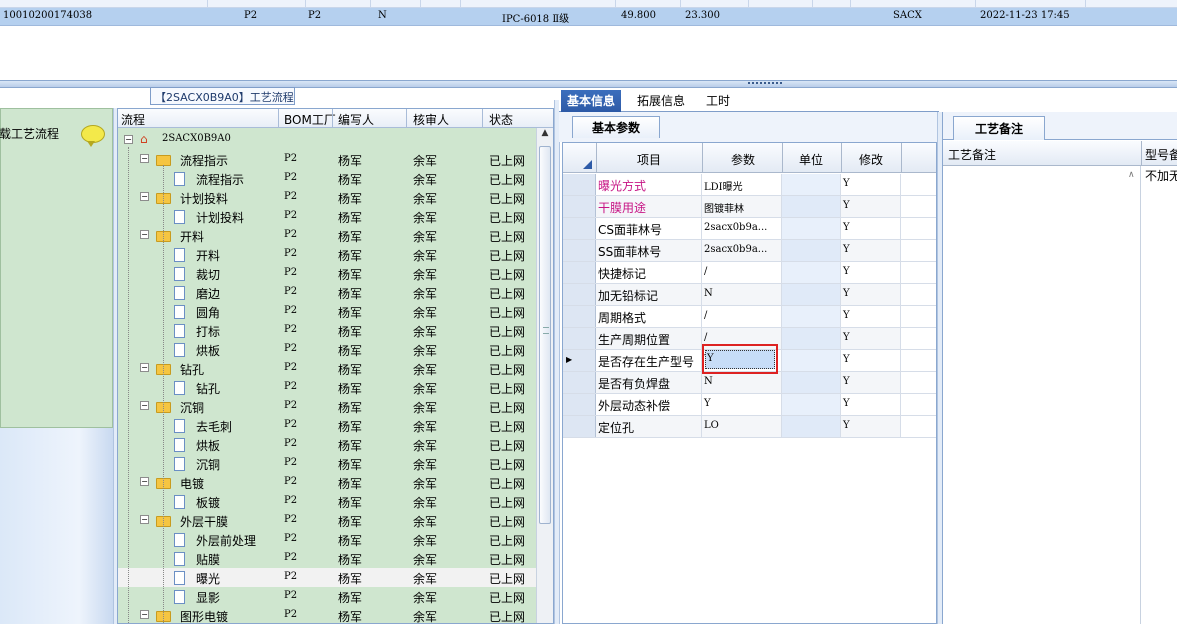  What do you see at coordinates (327, 501) in the screenshot?
I see `tree-row-doc: 板镀 P2 杨军 余军 已上网` at bounding box center [327, 501].